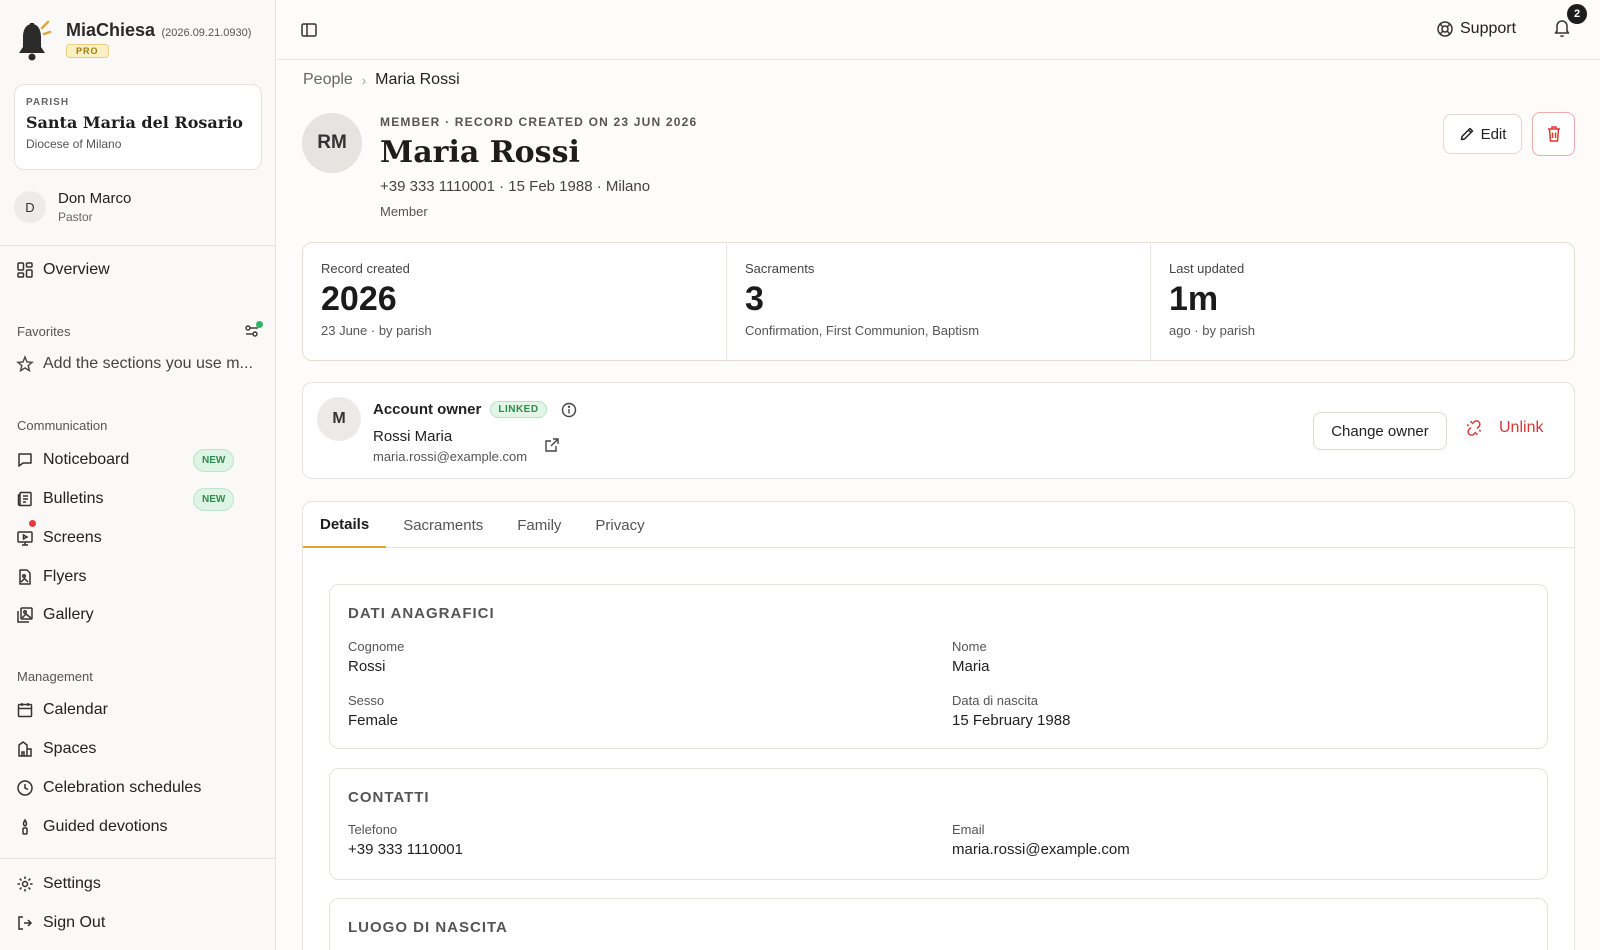 The height and width of the screenshot is (950, 1600). What do you see at coordinates (95, 198) in the screenshot?
I see `user-name: Don Marco` at bounding box center [95, 198].